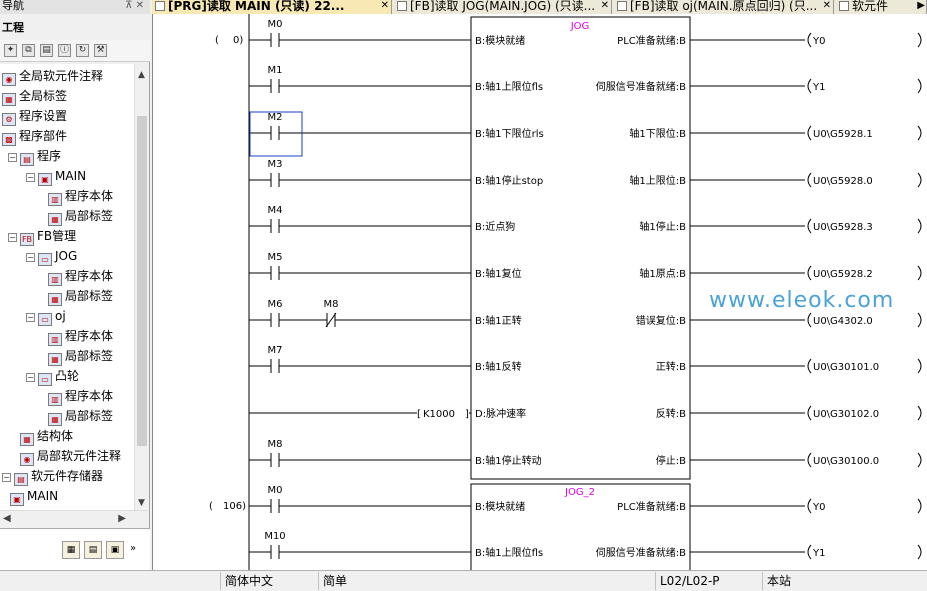 Image resolution: width=927 pixels, height=591 pixels. What do you see at coordinates (71, 550) in the screenshot?
I see `project-view-icon: ▦` at bounding box center [71, 550].